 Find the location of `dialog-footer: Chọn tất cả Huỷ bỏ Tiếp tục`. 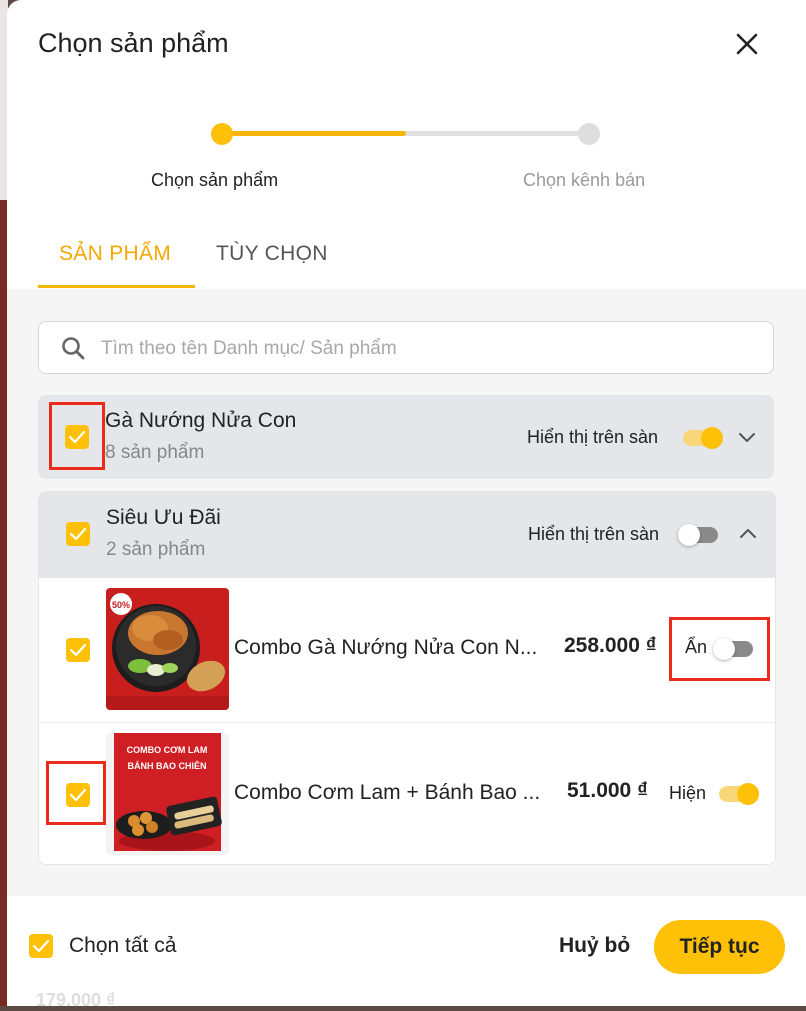

dialog-footer: Chọn tất cả Huỷ bỏ Tiếp tục is located at coordinates (406, 951).